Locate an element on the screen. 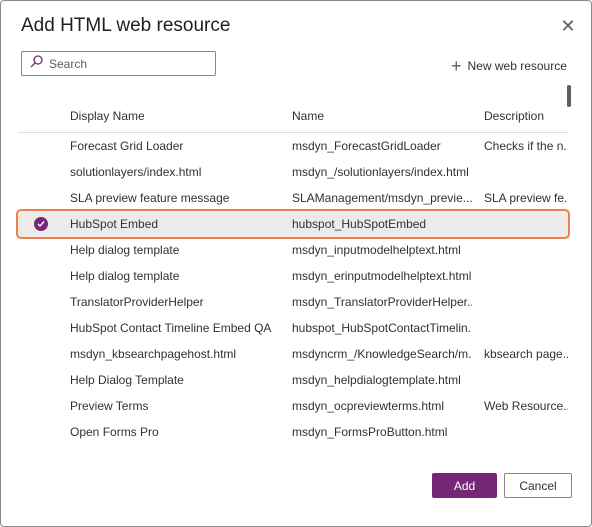  cell-display-name: SLA preview feature message is located at coordinates (150, 198).